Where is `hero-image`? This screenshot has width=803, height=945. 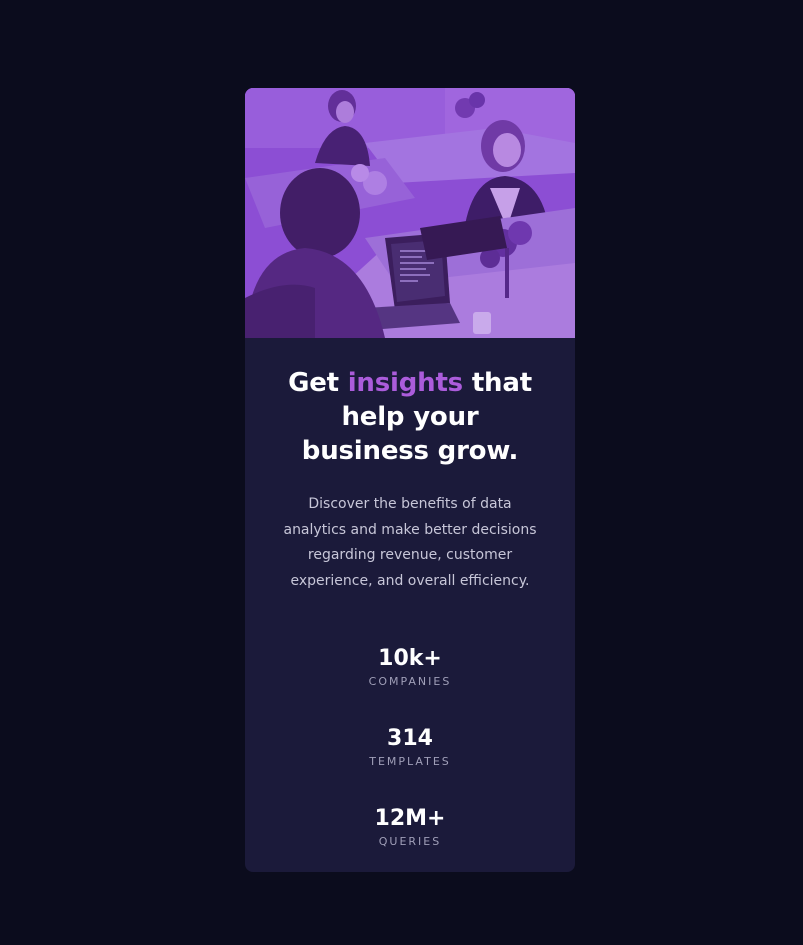 hero-image is located at coordinates (410, 213).